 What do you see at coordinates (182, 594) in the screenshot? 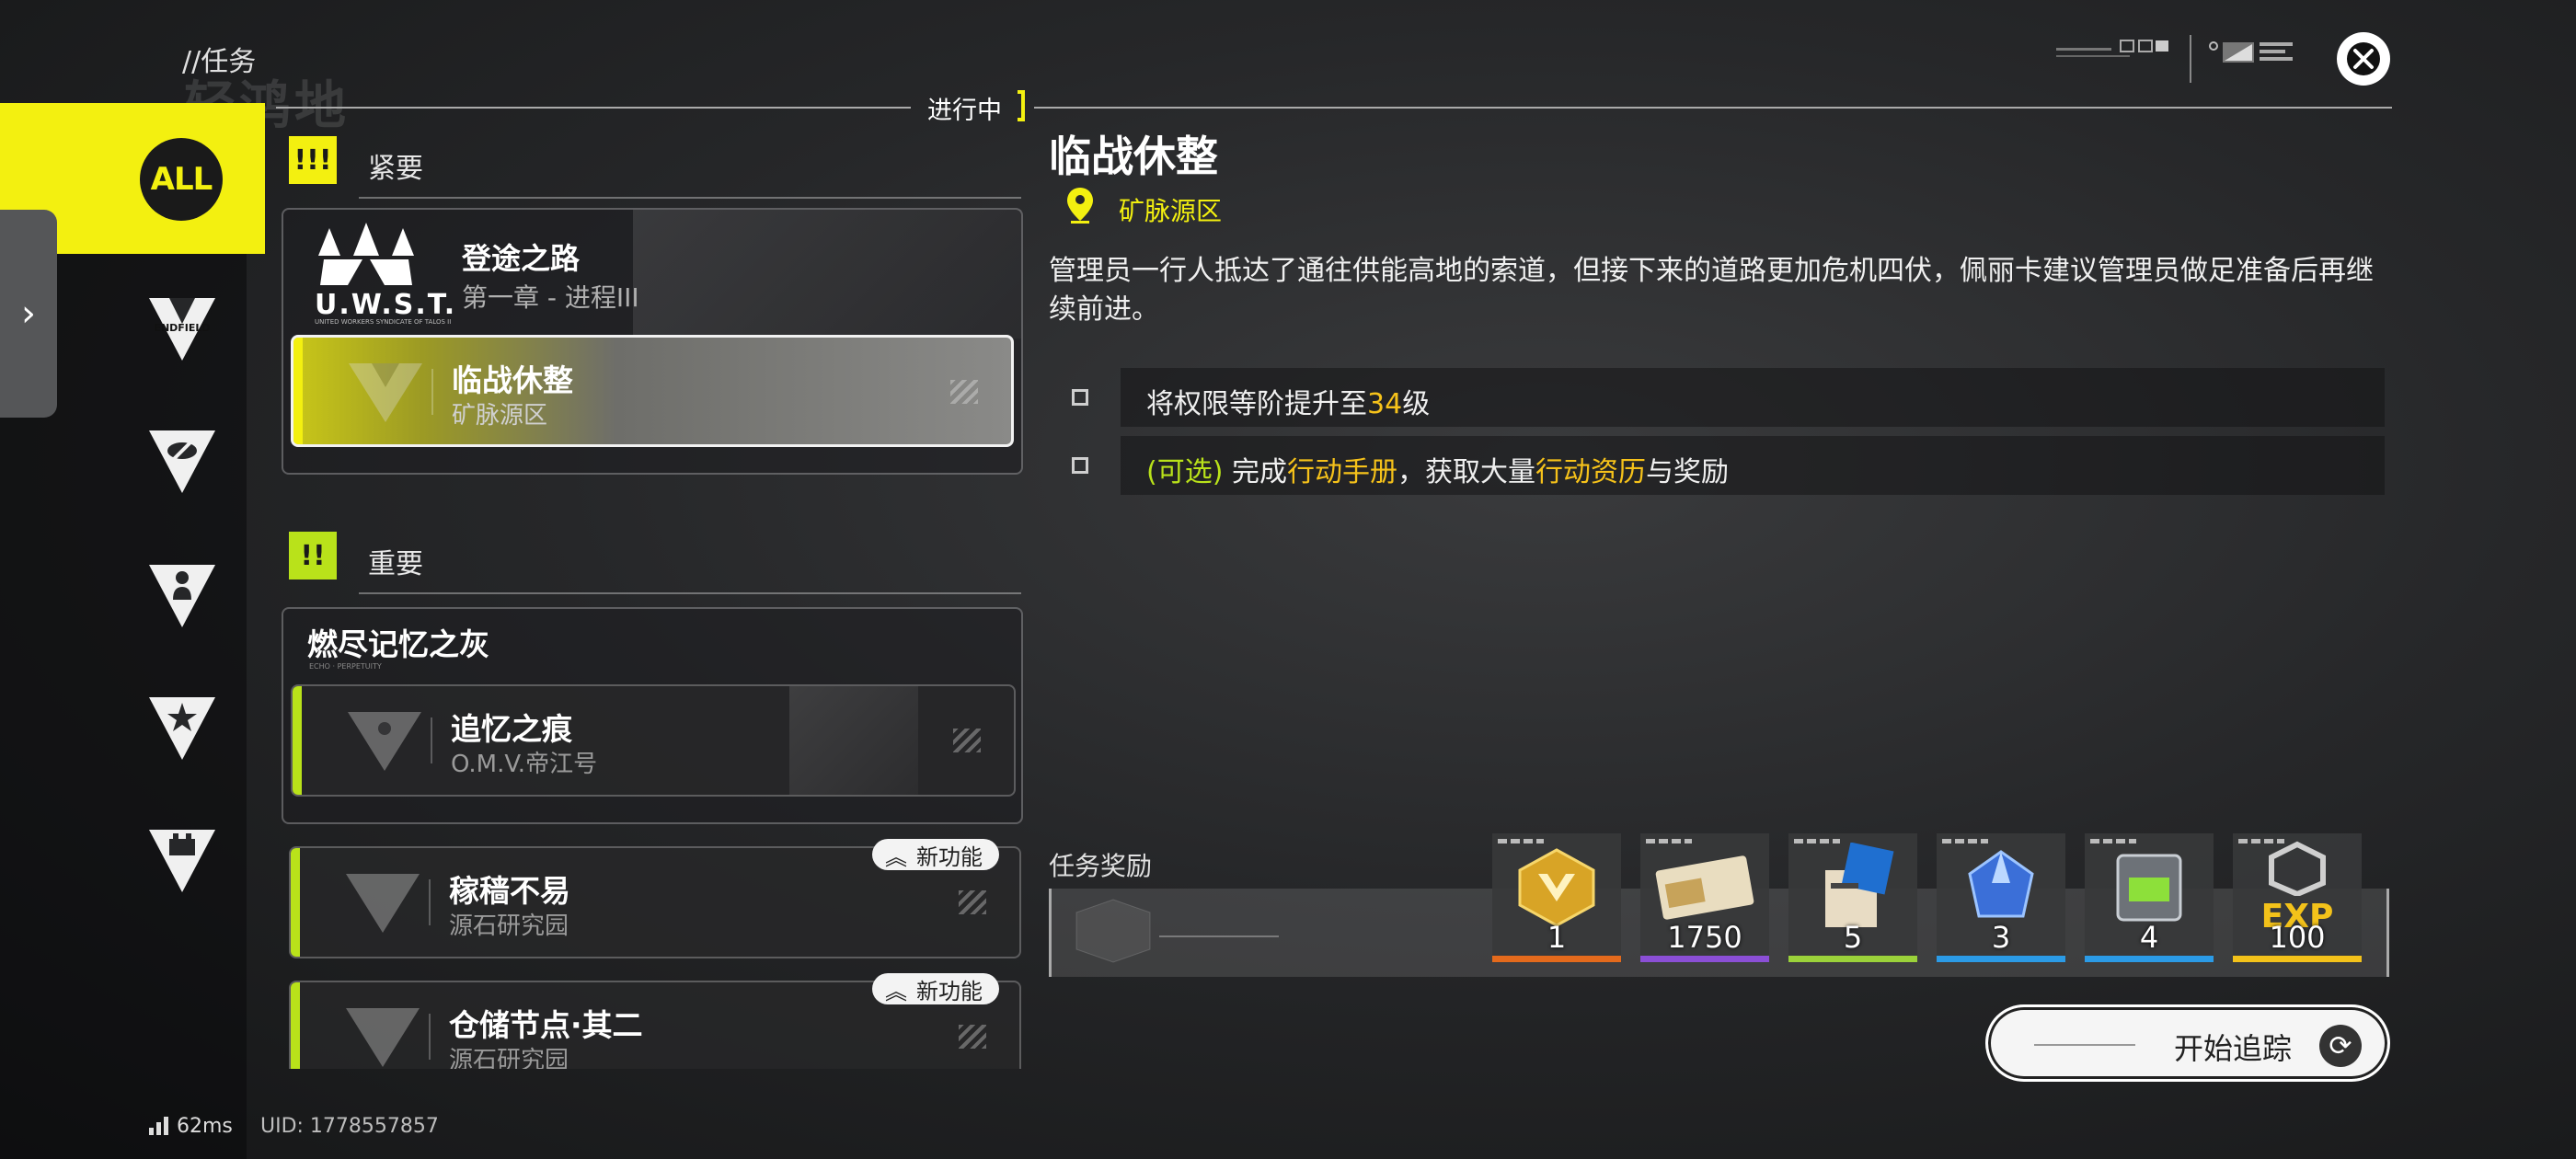
I see `category-person-icon` at bounding box center [182, 594].